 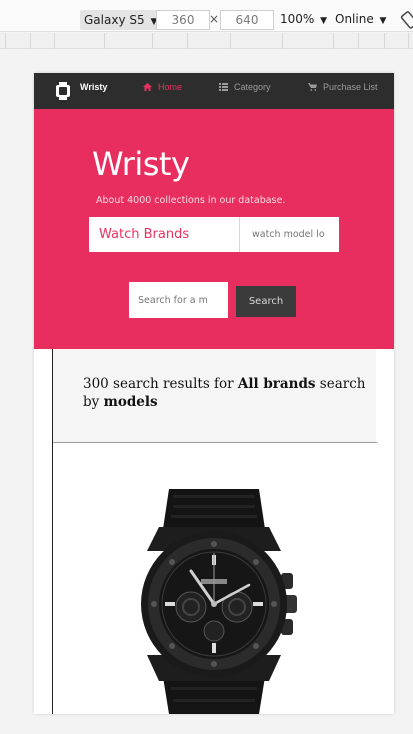 I want to click on nav-link-label: Category, so click(x=252, y=87).